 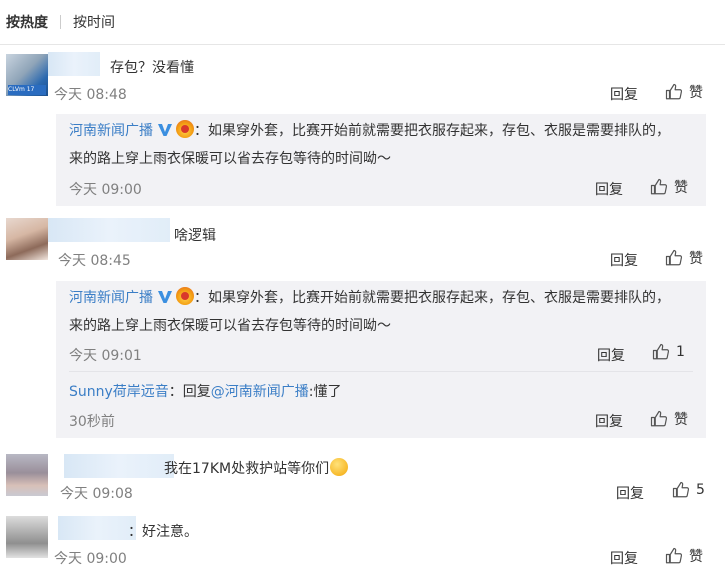 I want to click on comment-text-content: 我在17KM处救护站等你们, so click(x=247, y=469).